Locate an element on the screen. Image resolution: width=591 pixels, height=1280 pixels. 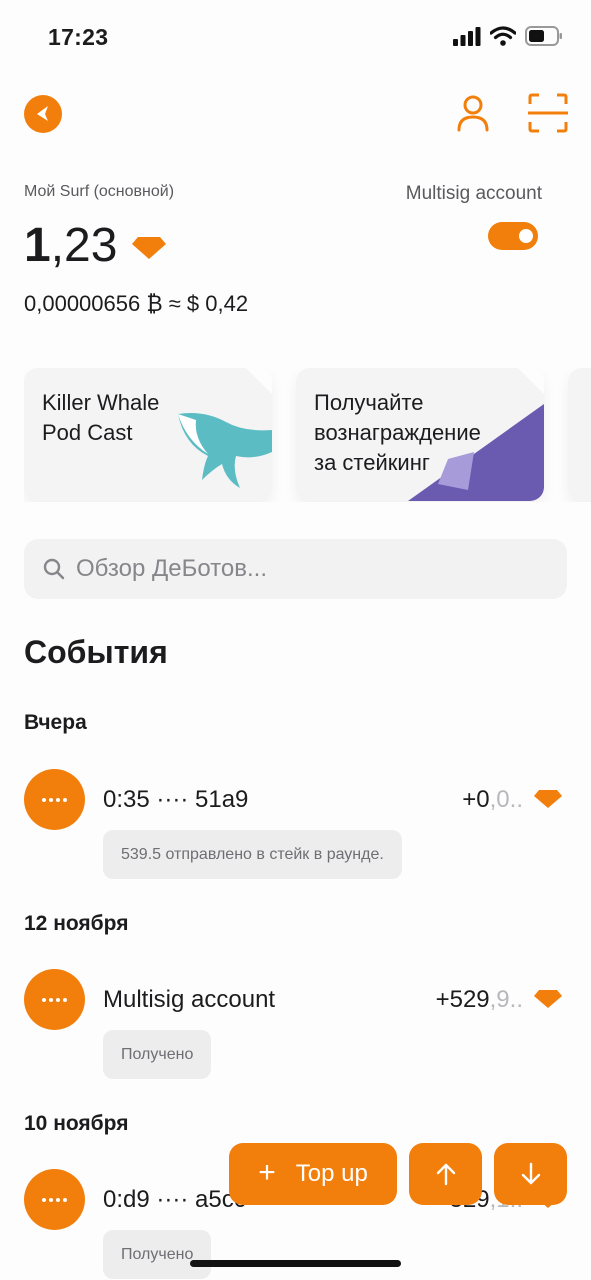
card-line: вознаграждение is located at coordinates (397, 432).